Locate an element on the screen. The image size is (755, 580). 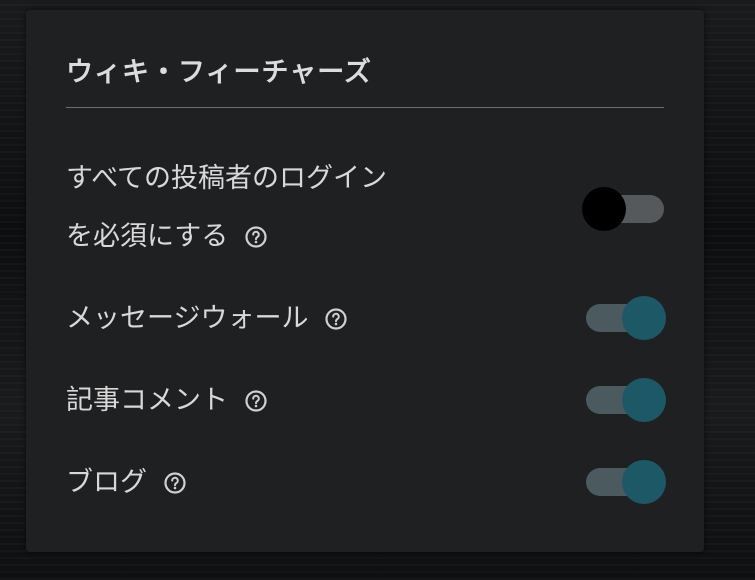
toggle-require-login is located at coordinates (623, 209).